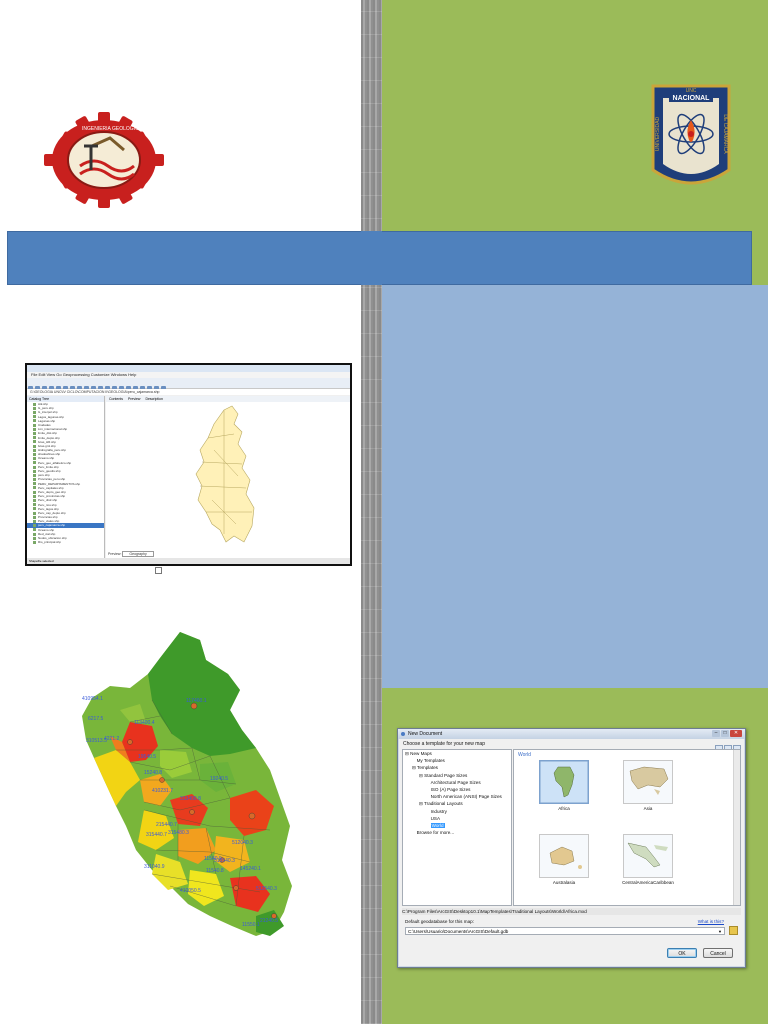 This screenshot has height=1024, width=768. I want to click on tree-node: USA, so click(457, 818).